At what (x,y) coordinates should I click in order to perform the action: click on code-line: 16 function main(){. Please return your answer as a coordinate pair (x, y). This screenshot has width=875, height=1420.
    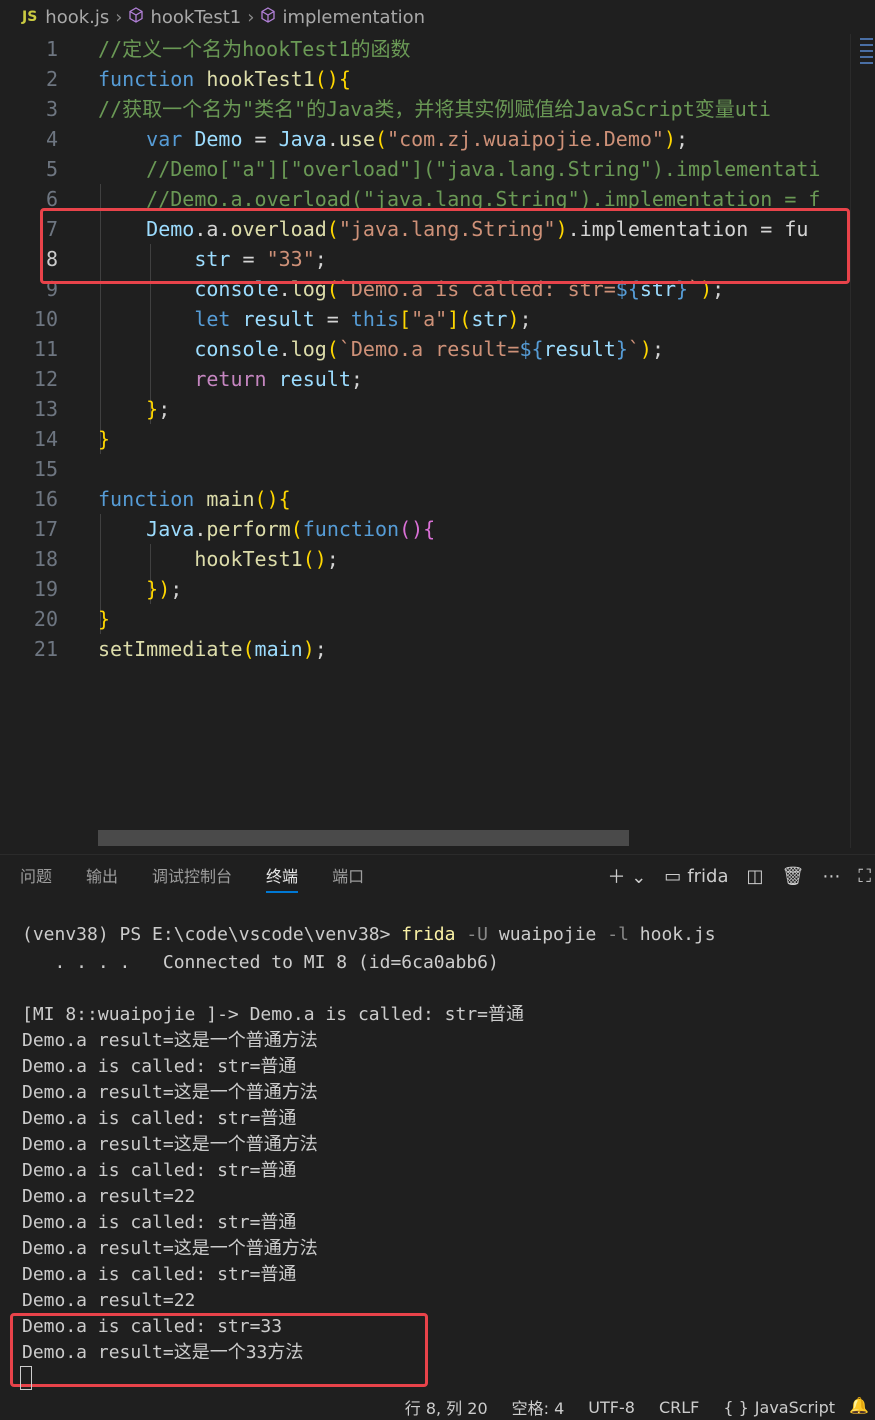
    Looking at the image, I should click on (425, 499).